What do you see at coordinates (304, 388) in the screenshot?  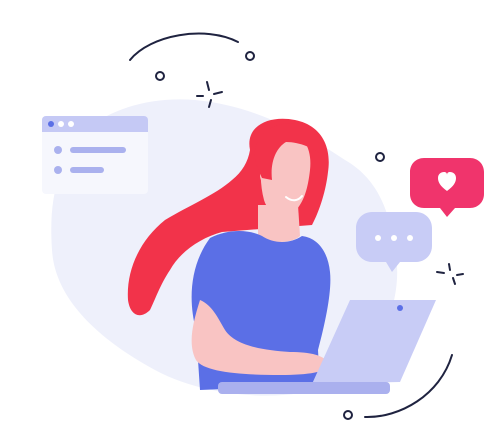 I see `laptop-base` at bounding box center [304, 388].